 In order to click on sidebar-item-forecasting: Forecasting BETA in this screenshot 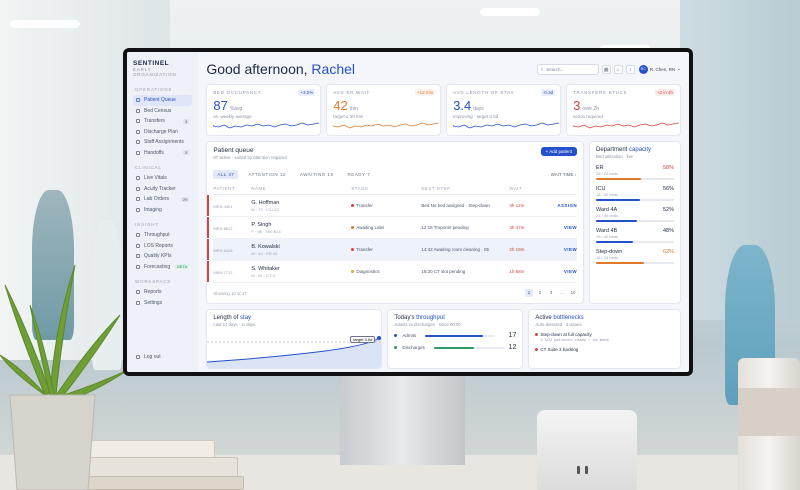, I will do `click(162, 267)`.